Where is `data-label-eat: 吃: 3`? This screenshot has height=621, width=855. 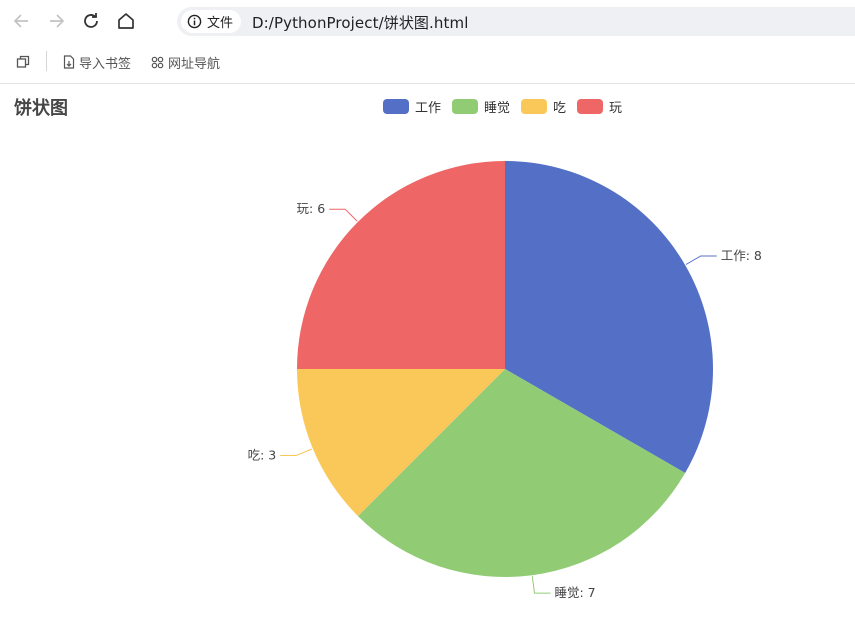
data-label-eat: 吃: 3 is located at coordinates (262, 454).